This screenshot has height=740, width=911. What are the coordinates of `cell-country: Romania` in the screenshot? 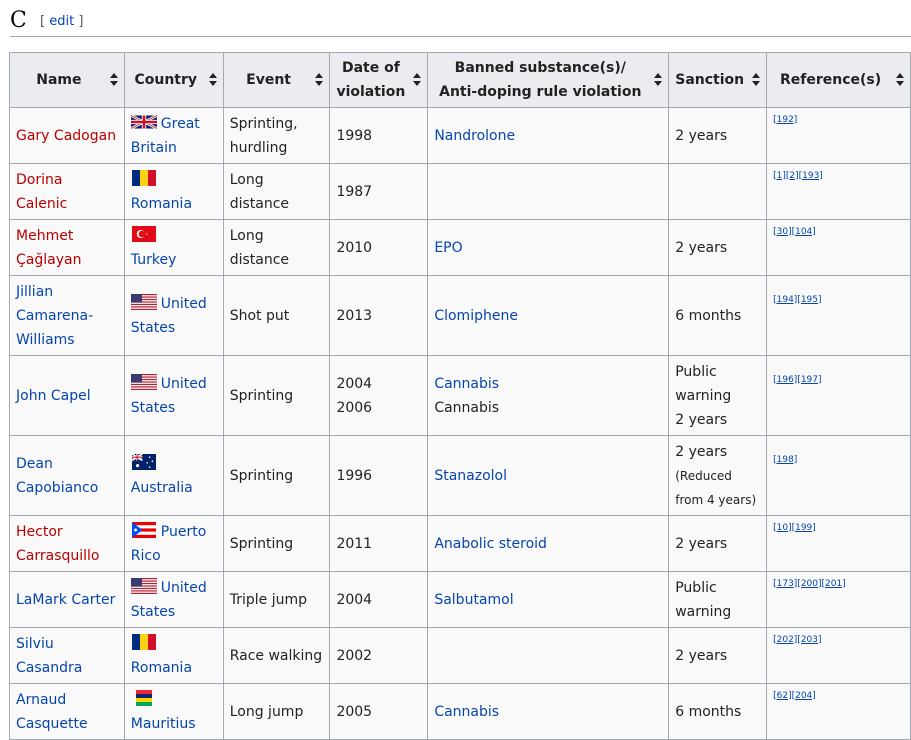 It's located at (173, 191).